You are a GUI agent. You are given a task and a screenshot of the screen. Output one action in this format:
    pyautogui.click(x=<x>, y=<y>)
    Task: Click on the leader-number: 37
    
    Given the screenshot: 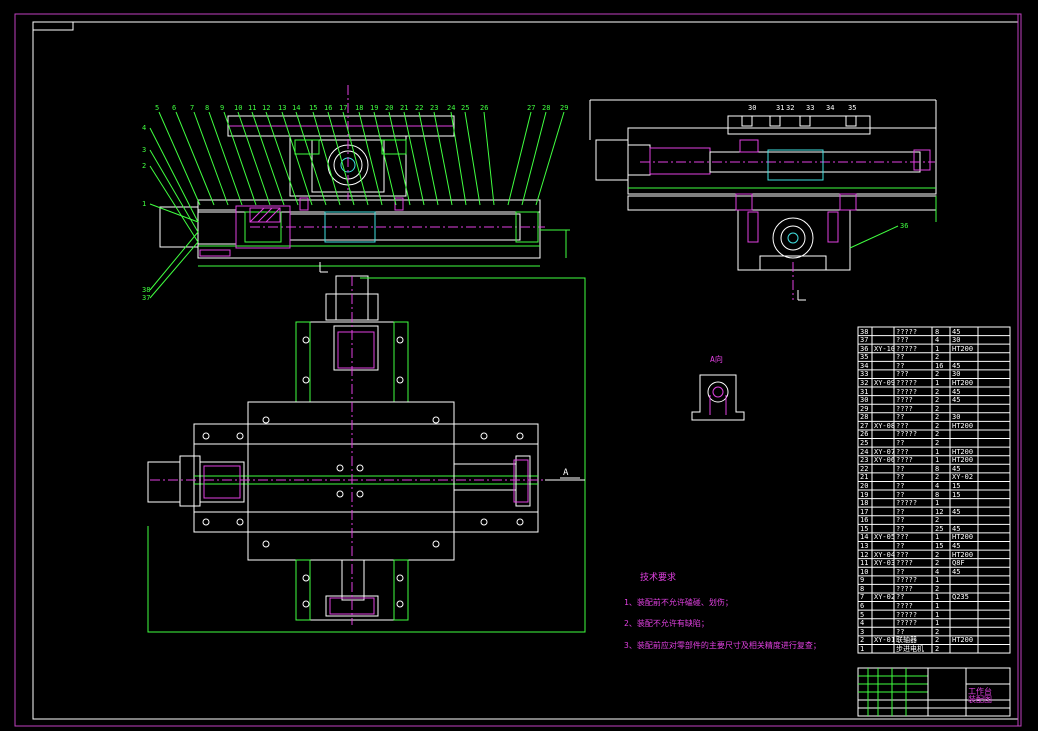 What is the action you would take?
    pyautogui.click(x=146, y=298)
    